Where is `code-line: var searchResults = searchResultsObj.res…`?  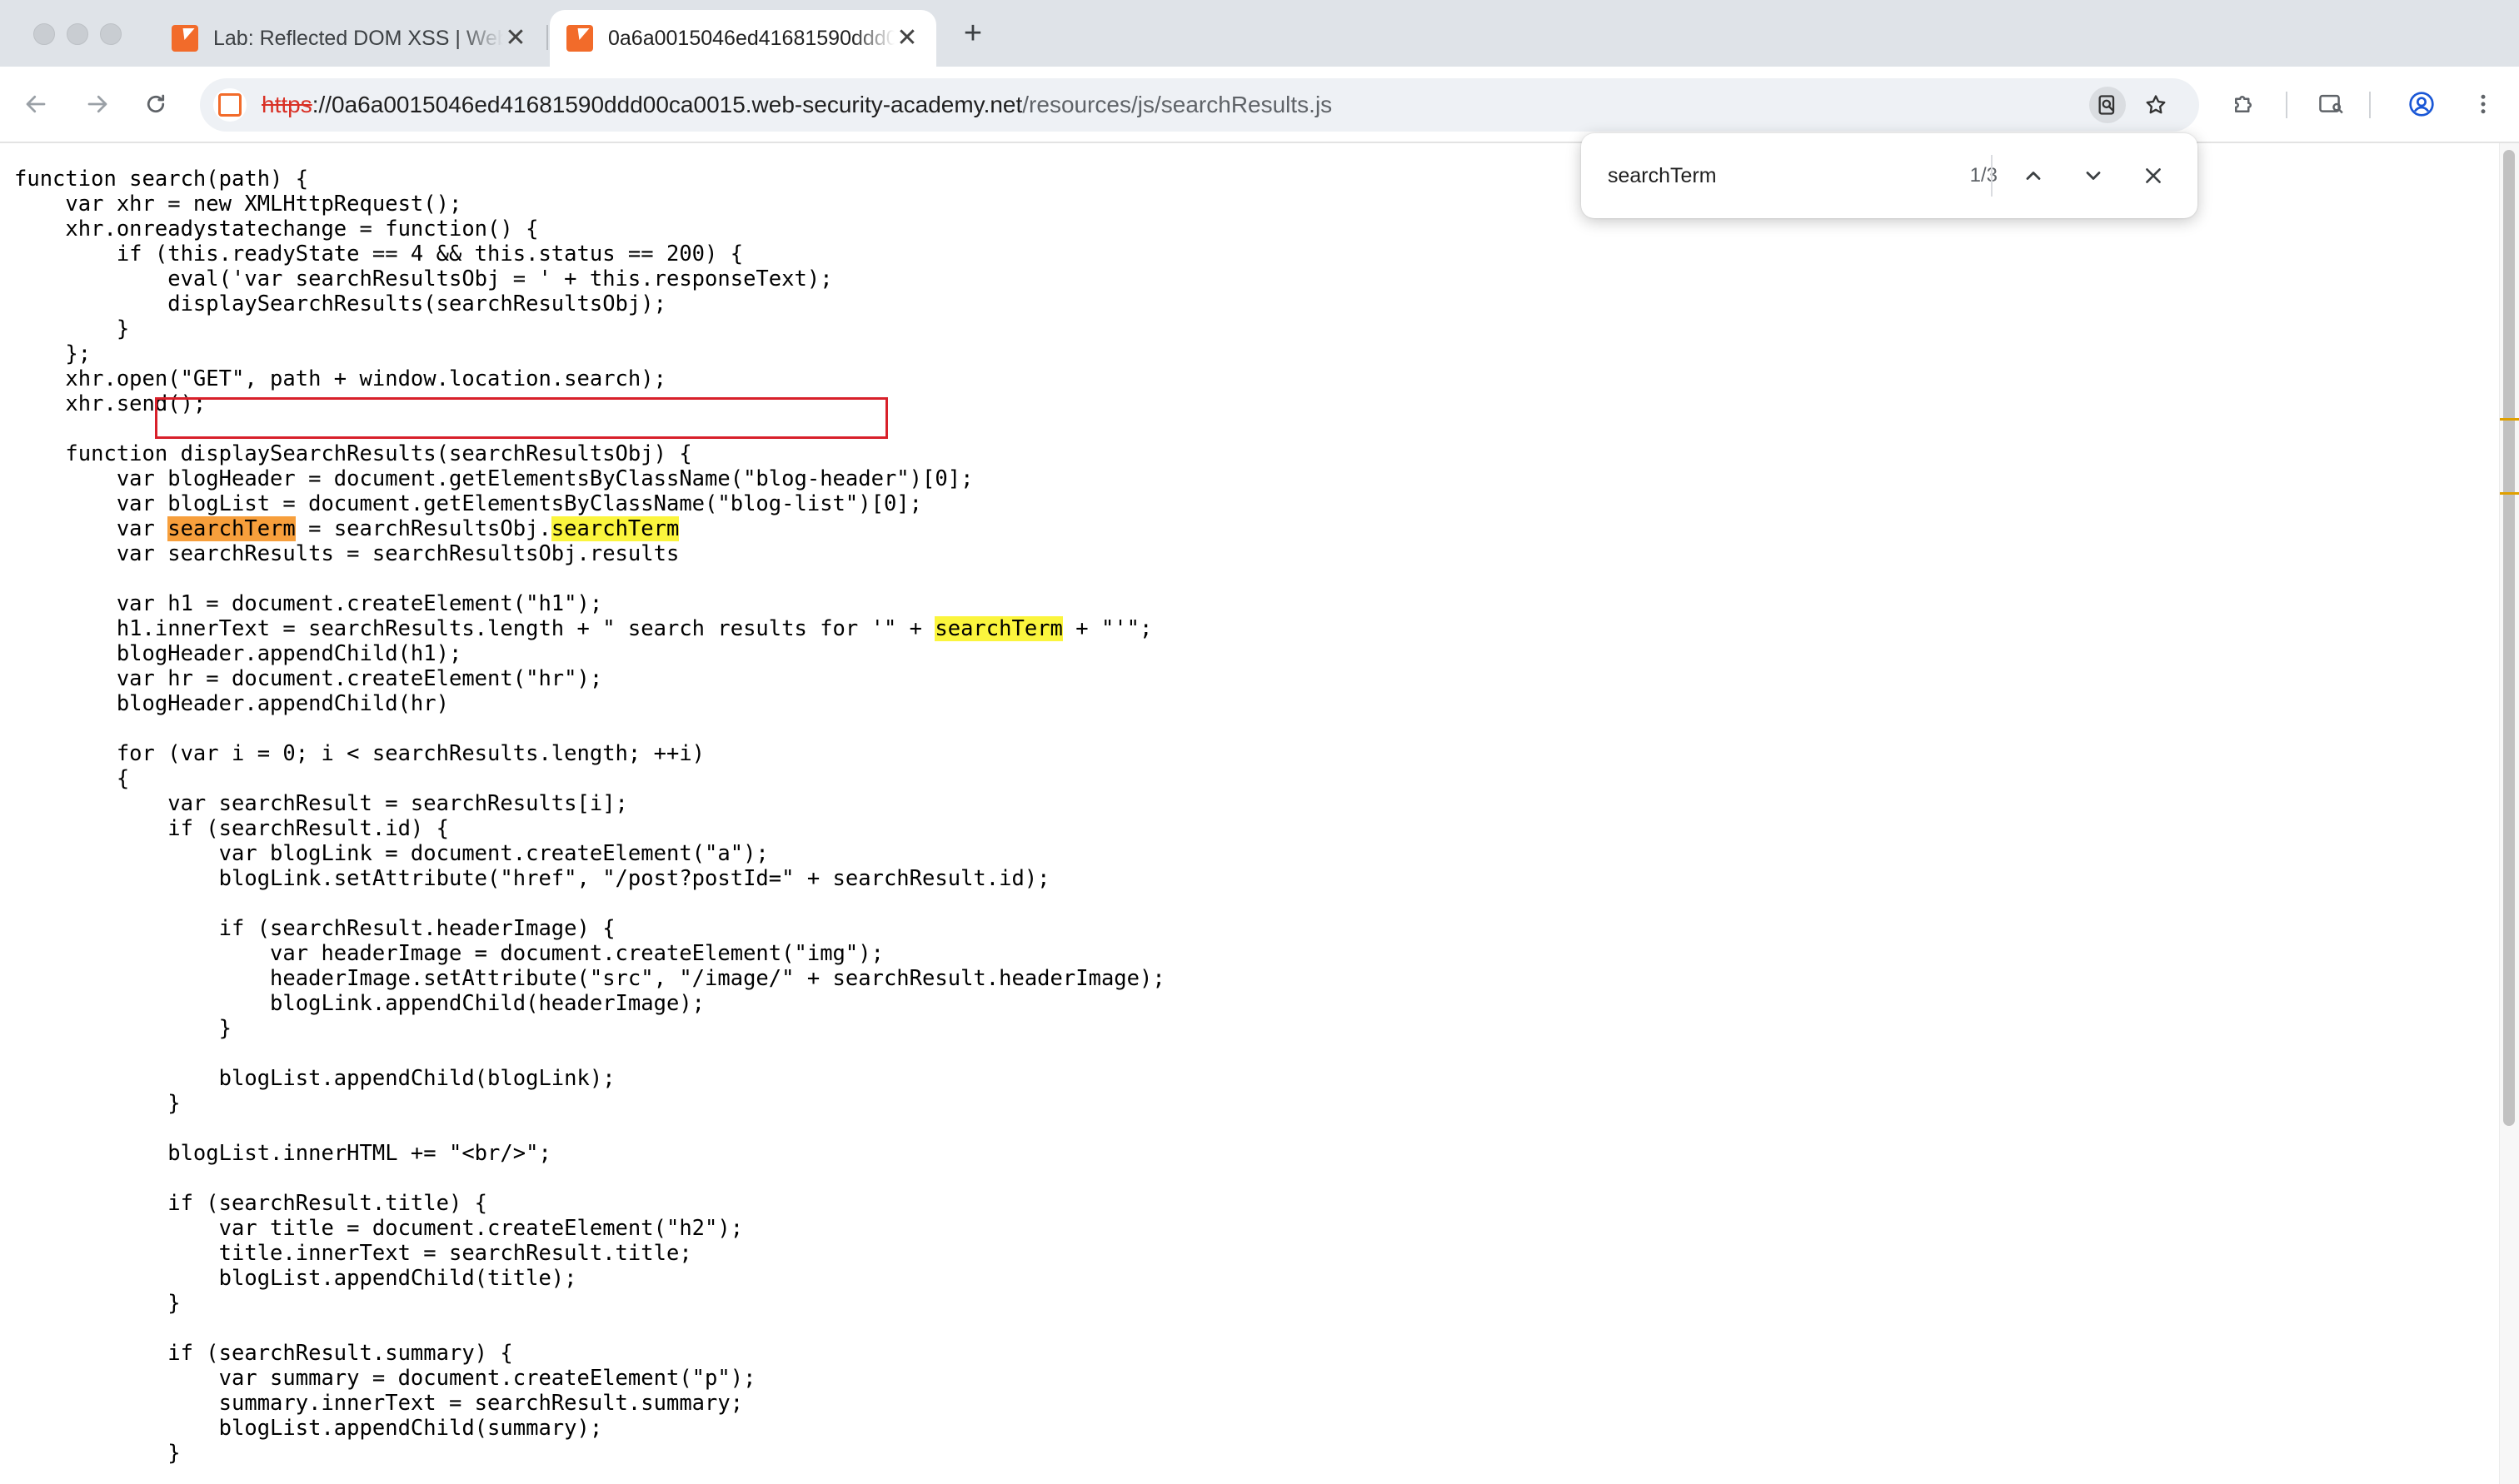 code-line: var searchResults = searchResultsObj.res… is located at coordinates (347, 553).